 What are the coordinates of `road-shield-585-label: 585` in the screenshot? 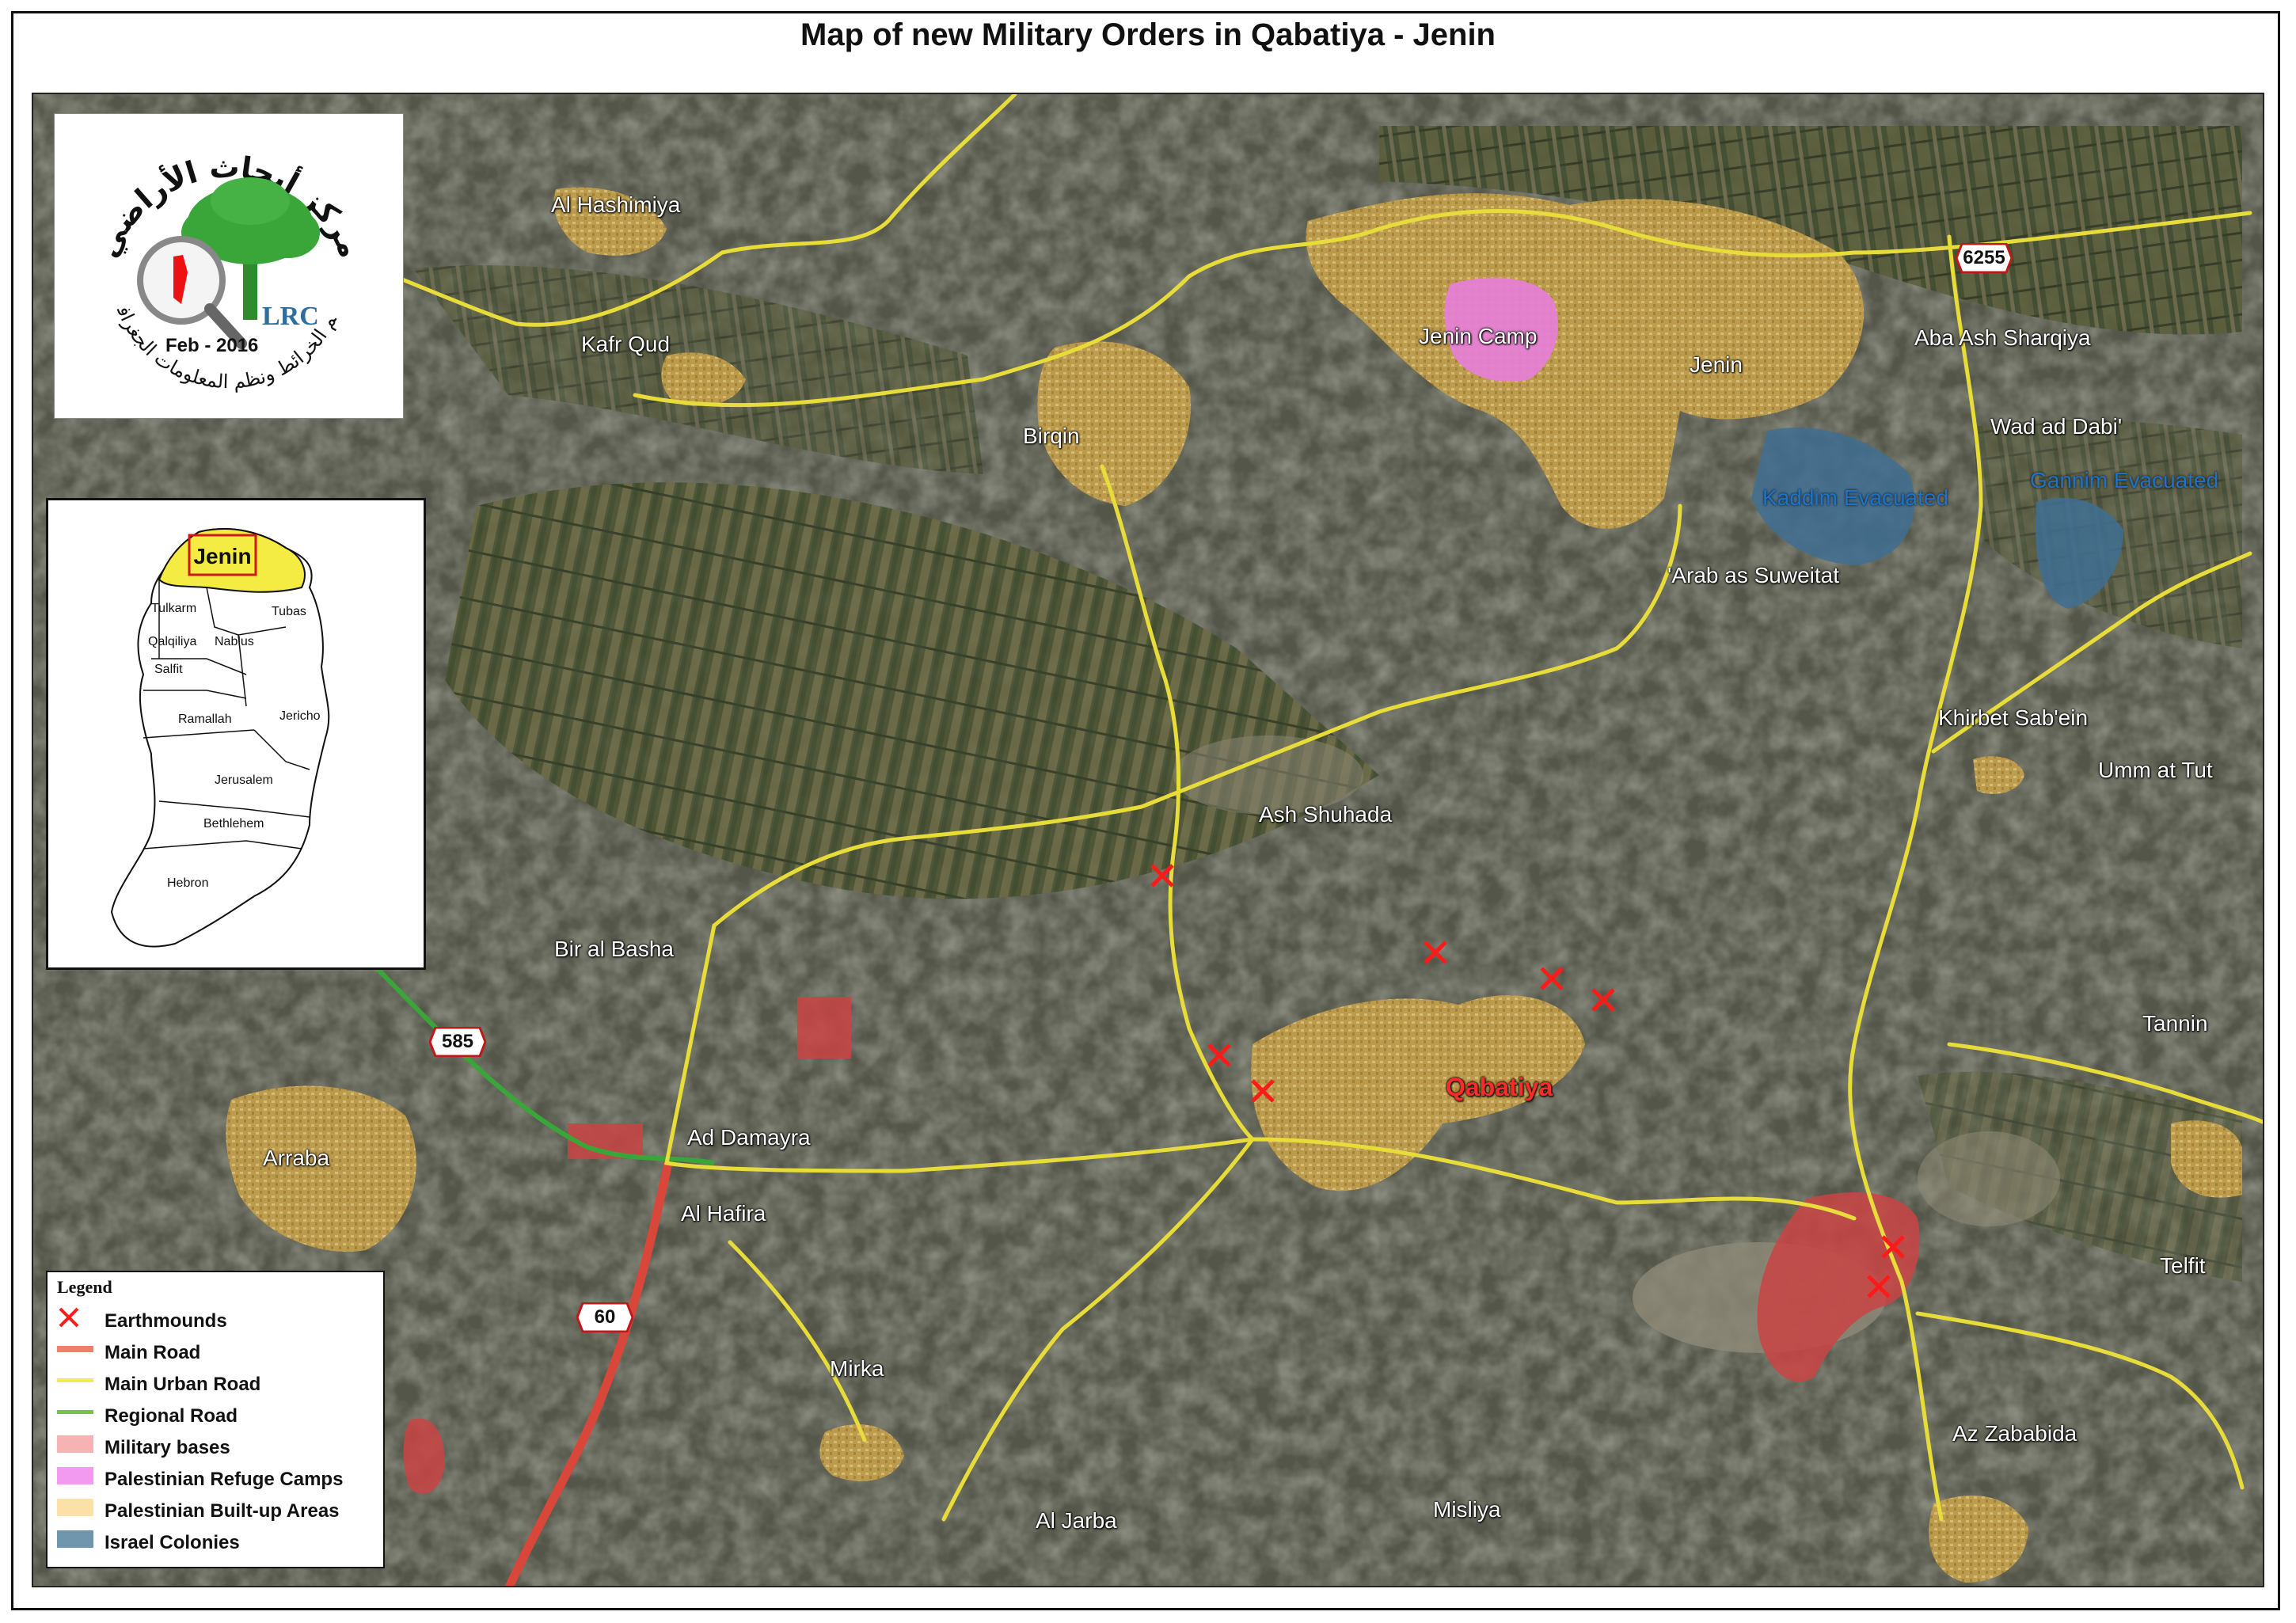 It's located at (457, 1041).